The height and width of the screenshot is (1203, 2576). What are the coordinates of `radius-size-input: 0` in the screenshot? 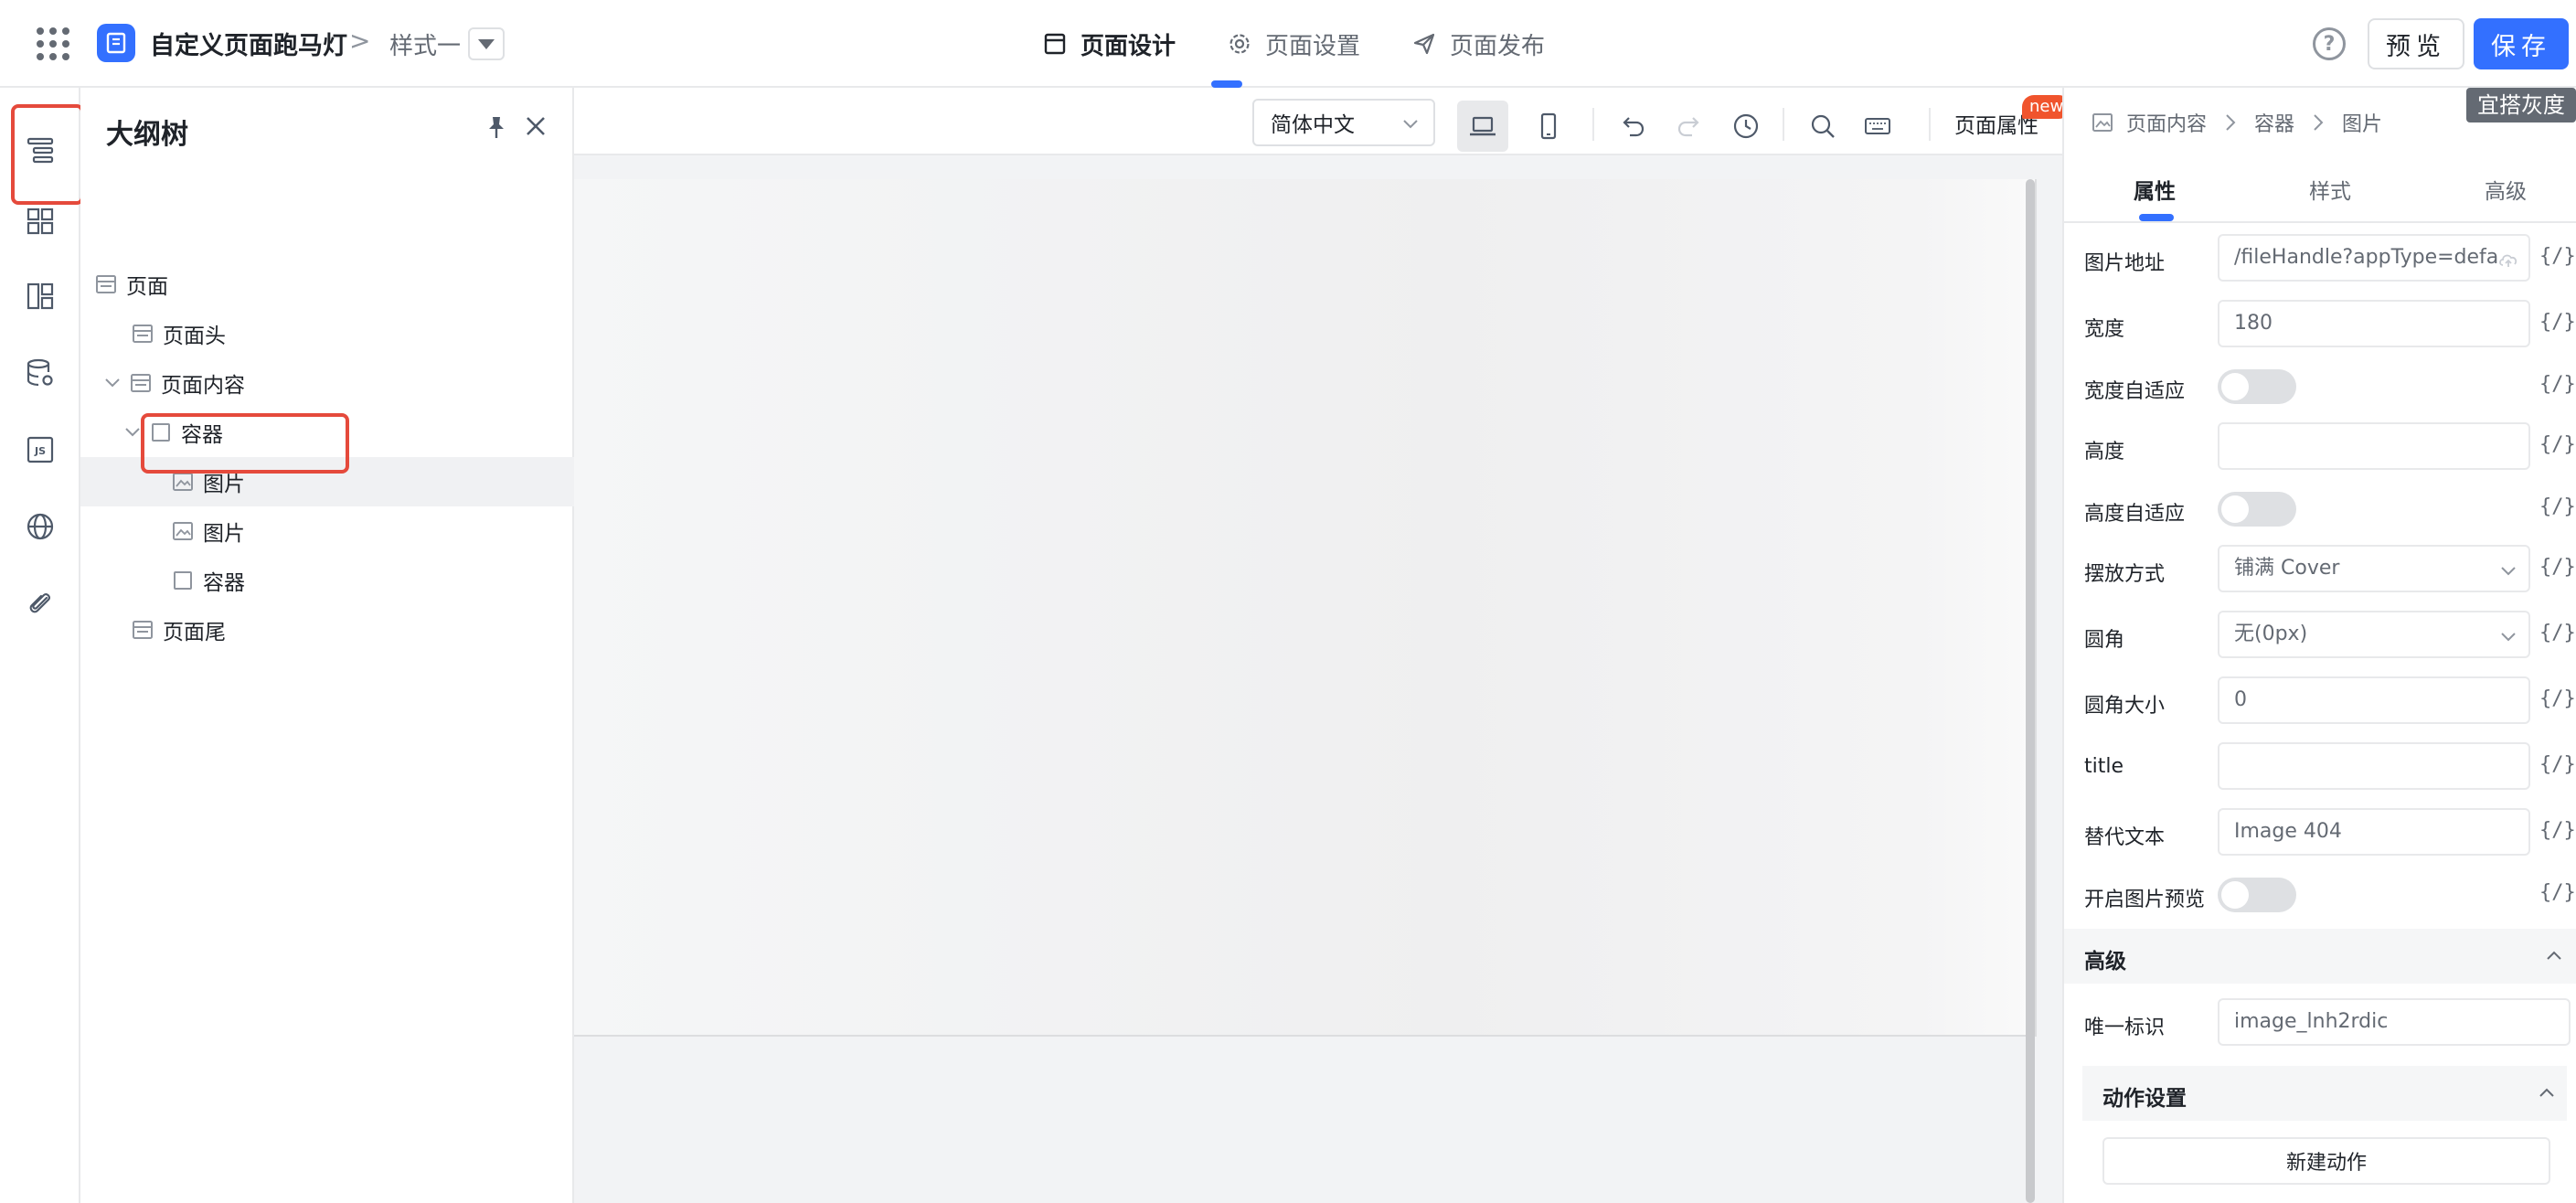 It's located at (2374, 700).